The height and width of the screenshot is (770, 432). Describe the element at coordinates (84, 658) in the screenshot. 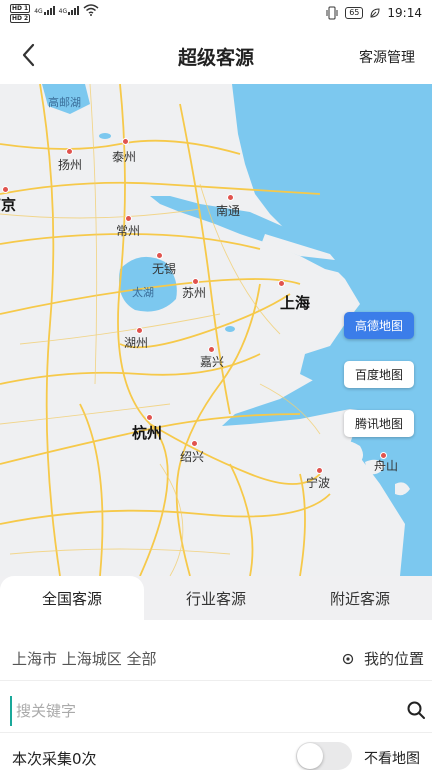

I see `region-selector: 上海市 上海城区 全部` at that location.